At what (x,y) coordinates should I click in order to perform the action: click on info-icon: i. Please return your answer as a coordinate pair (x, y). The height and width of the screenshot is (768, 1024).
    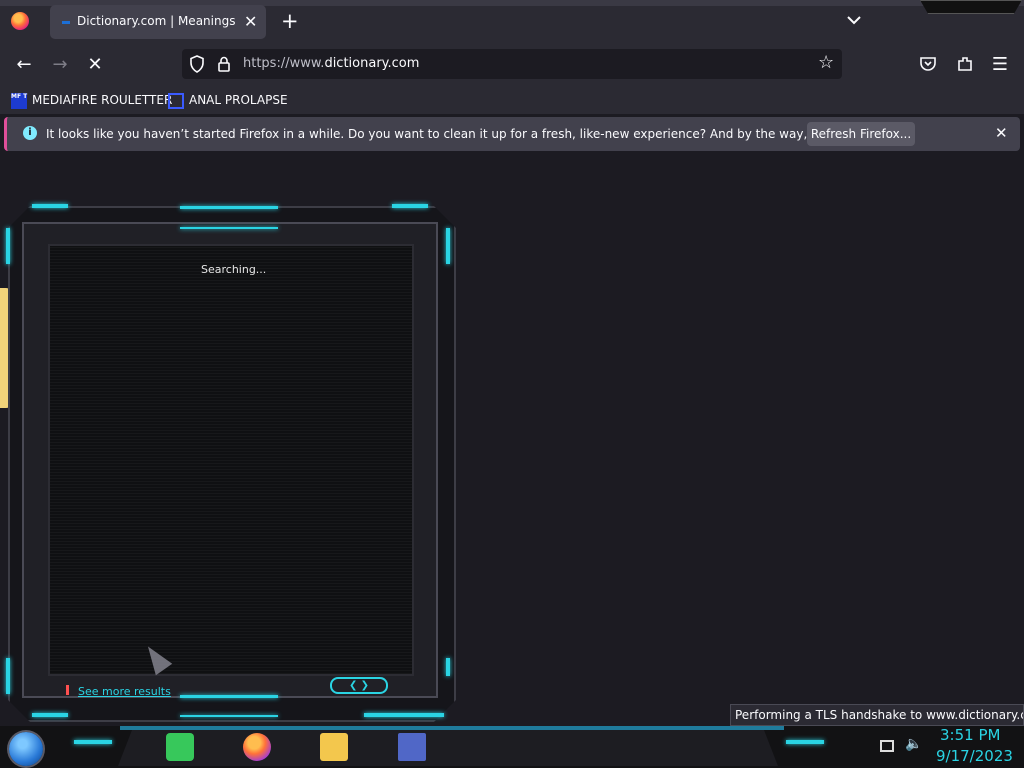
    Looking at the image, I should click on (30, 133).